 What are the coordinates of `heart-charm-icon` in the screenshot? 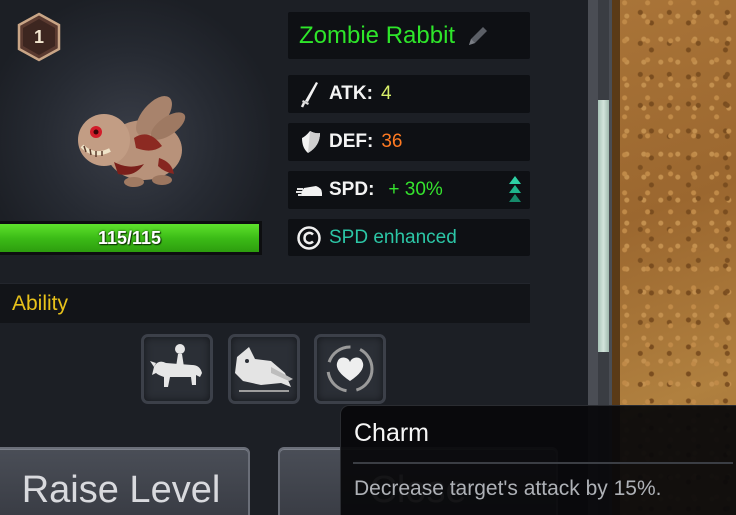 It's located at (350, 369).